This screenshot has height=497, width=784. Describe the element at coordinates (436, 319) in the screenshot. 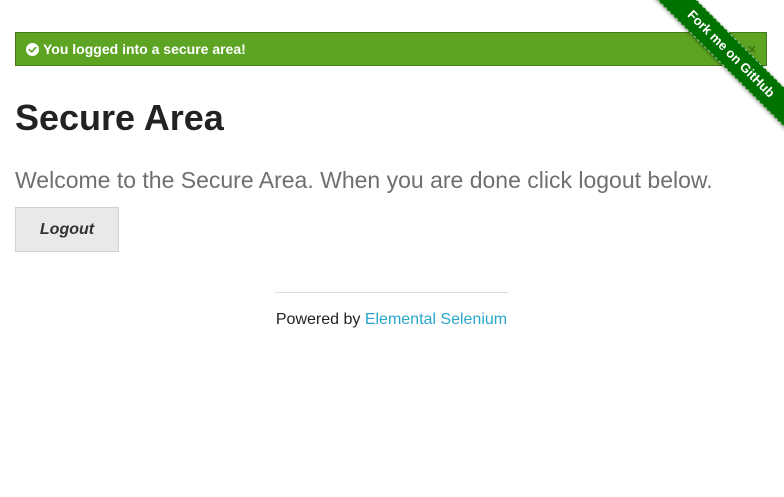

I see `elemental-selenium-link: Elemental Selenium` at that location.